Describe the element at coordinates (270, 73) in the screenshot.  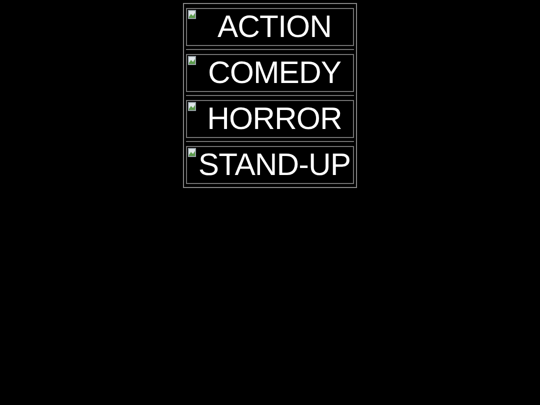
I see `category-link: COMEDY` at that location.